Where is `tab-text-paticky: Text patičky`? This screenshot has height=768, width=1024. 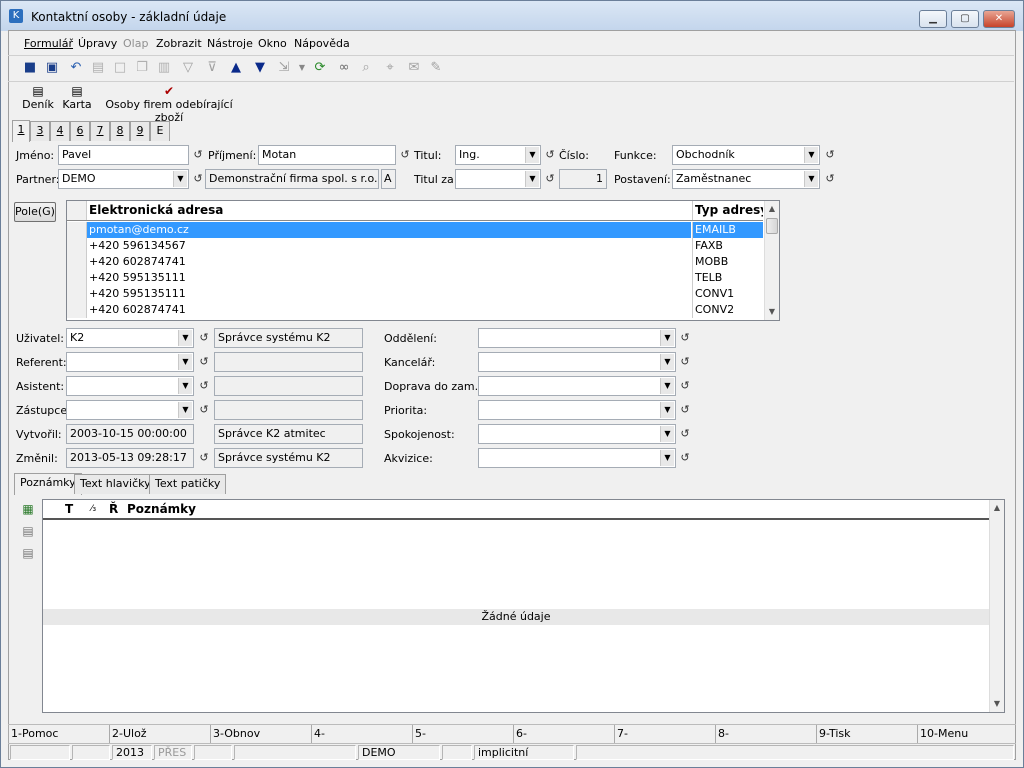 tab-text-paticky: Text patičky is located at coordinates (188, 484).